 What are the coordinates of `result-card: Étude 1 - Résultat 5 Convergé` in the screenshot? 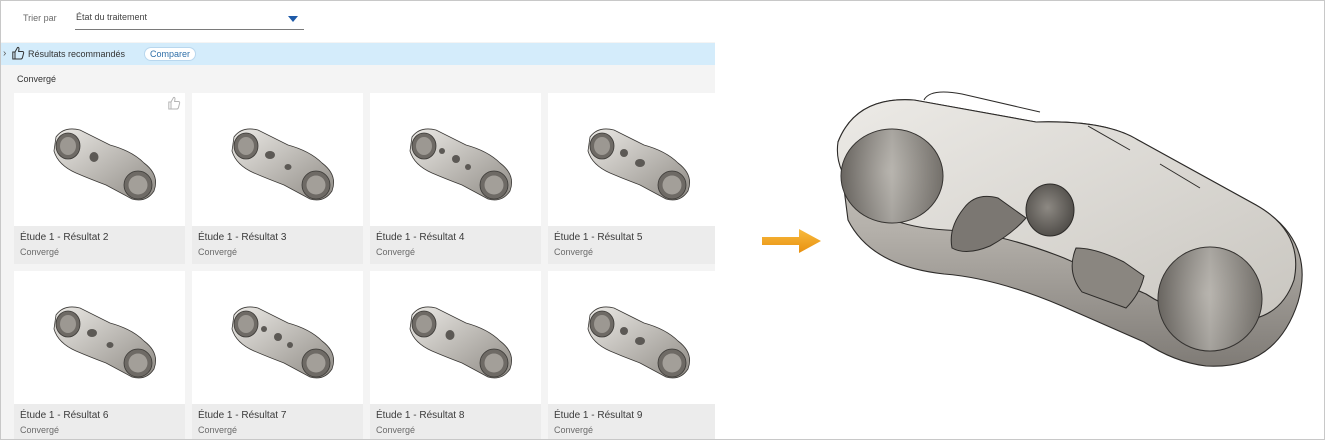 It's located at (631, 178).